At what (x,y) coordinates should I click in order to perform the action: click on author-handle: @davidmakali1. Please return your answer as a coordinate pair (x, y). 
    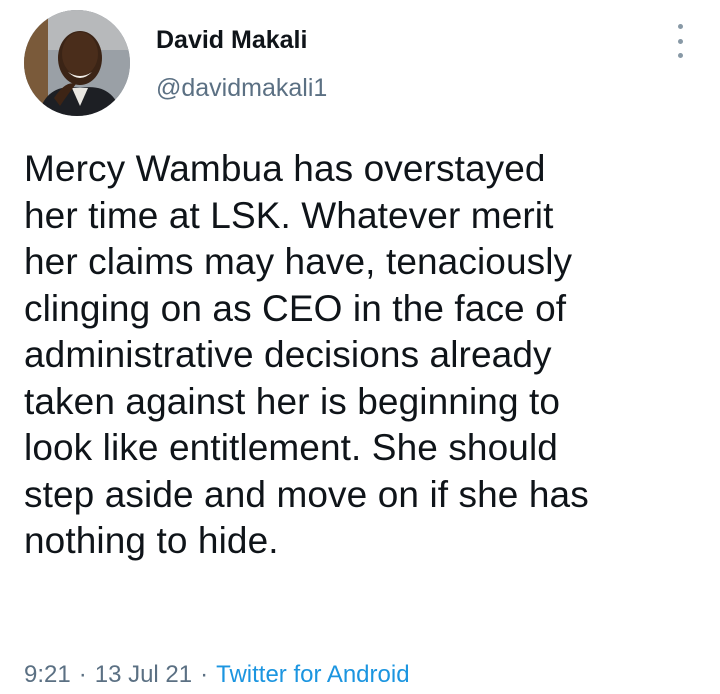
    Looking at the image, I should click on (241, 88).